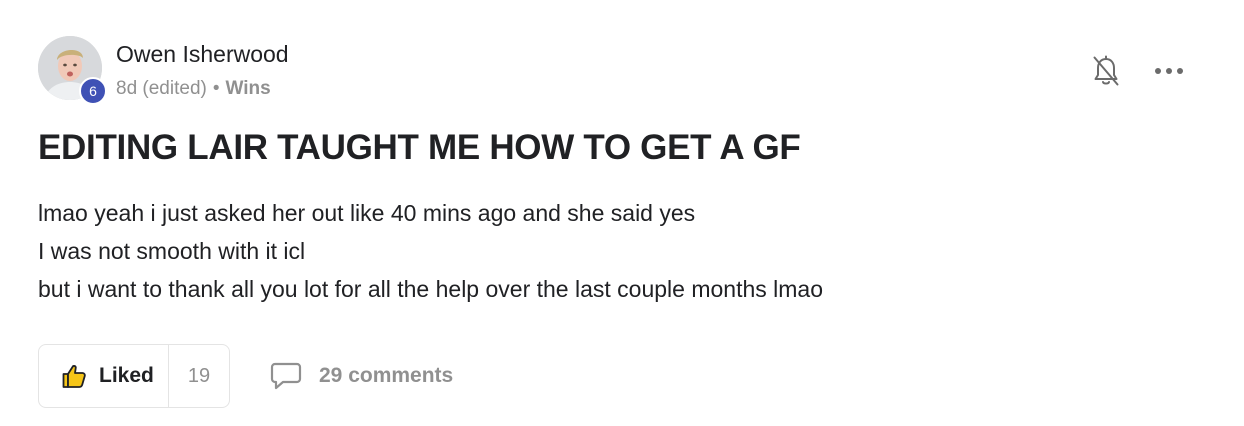 The image size is (1244, 426). I want to click on bell-off-icon, so click(1106, 70).